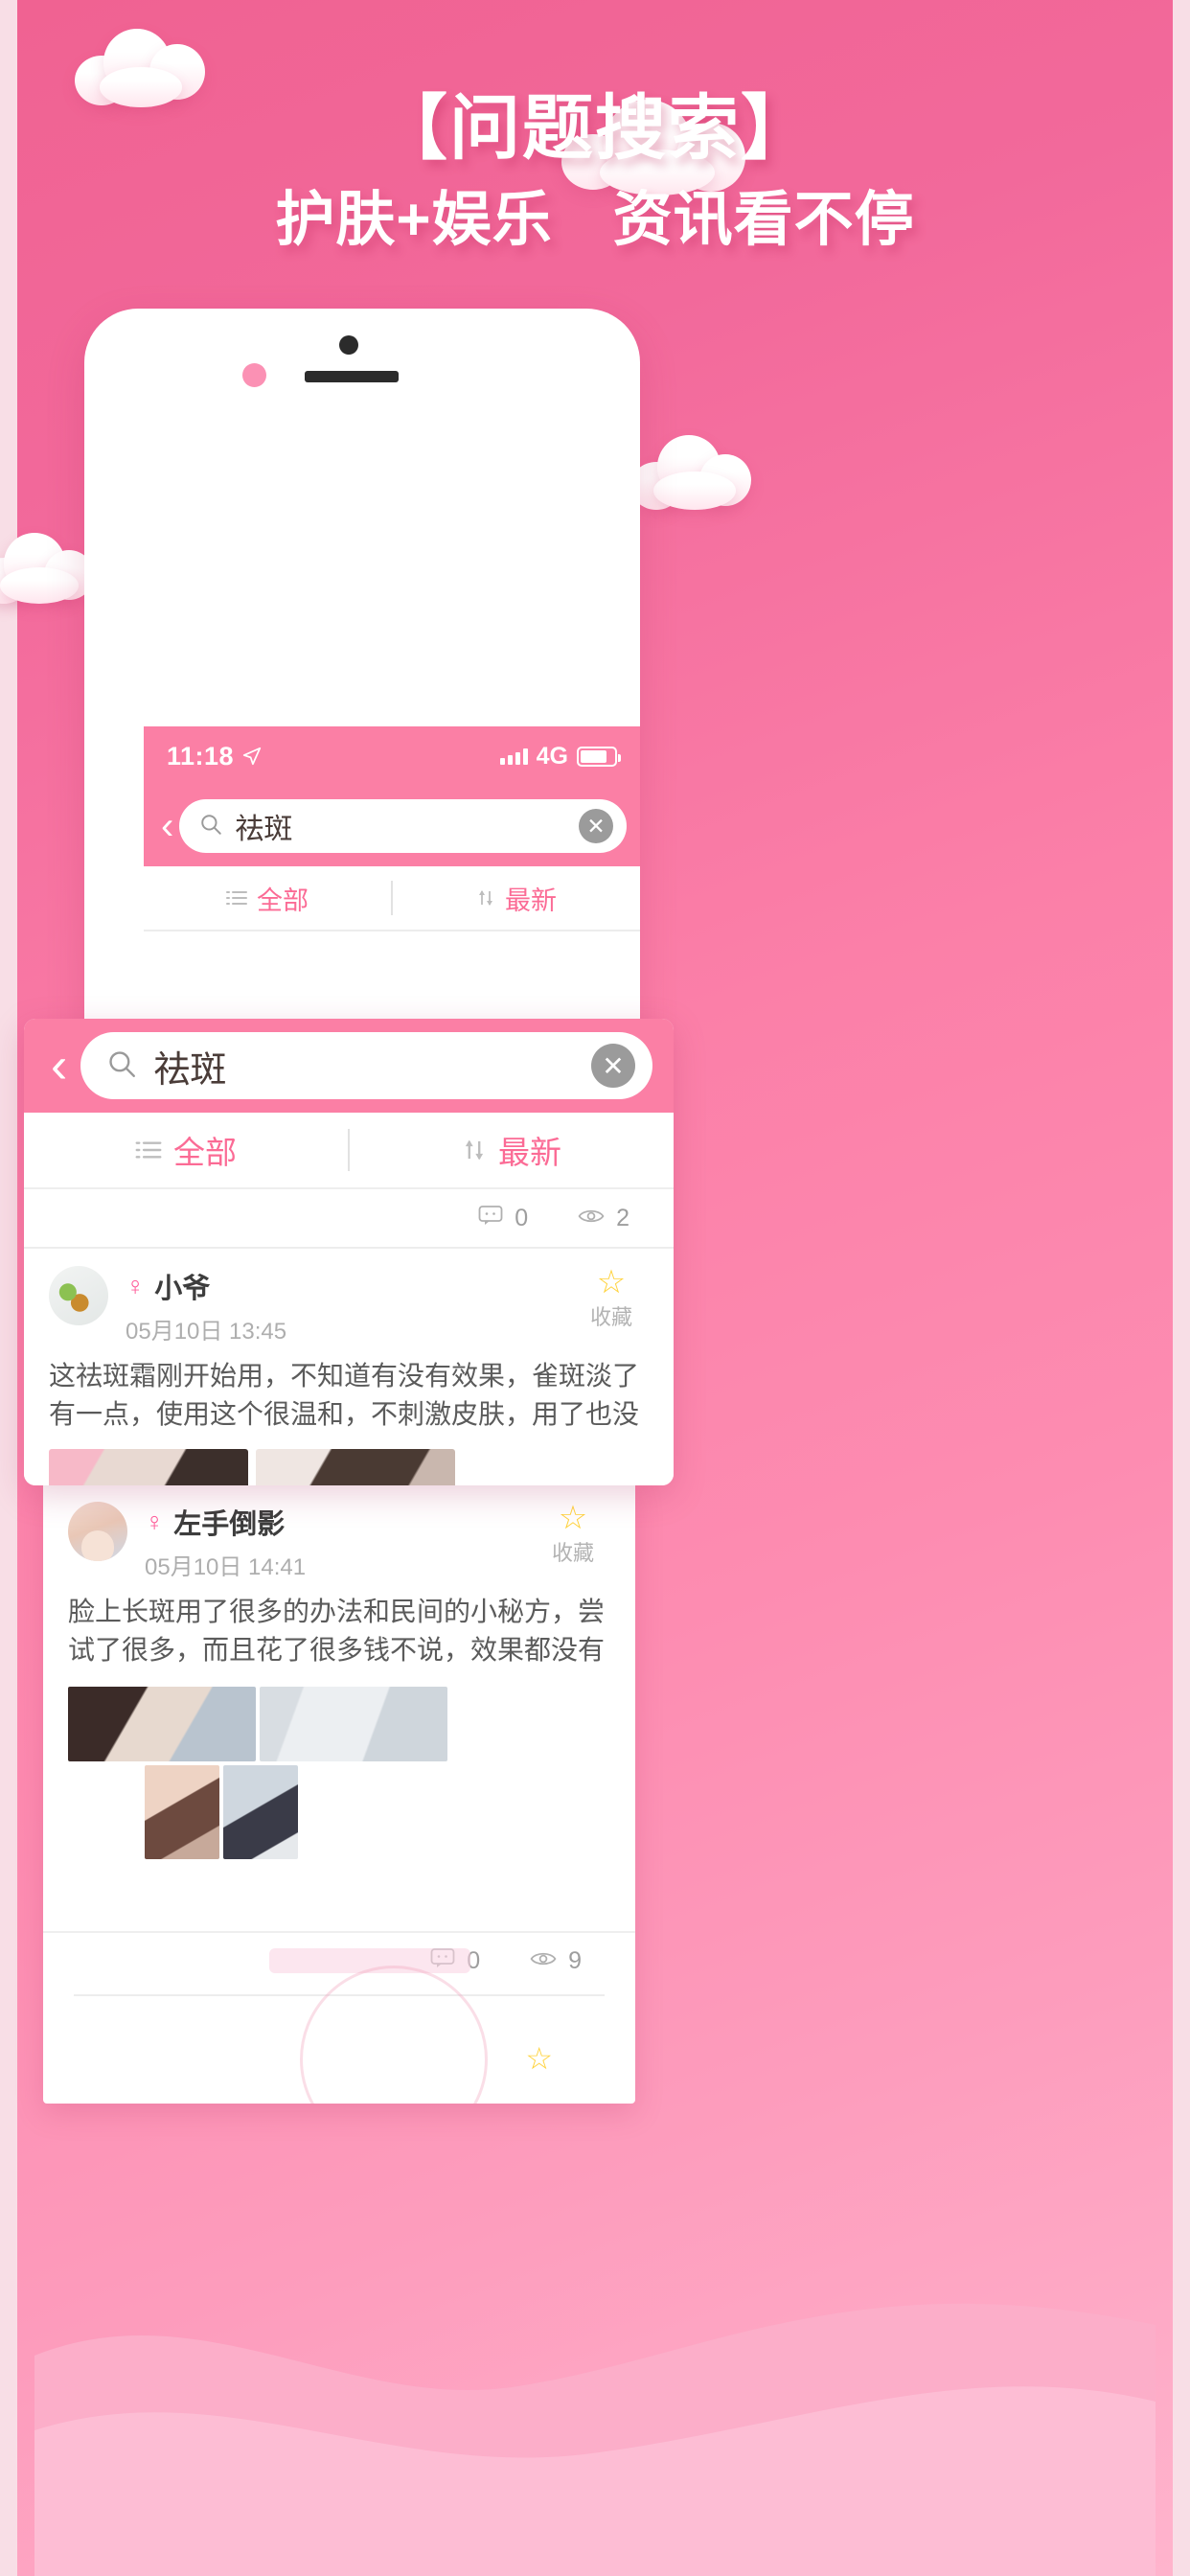  I want to click on card-tab-row: 全部 最新, so click(349, 1151).